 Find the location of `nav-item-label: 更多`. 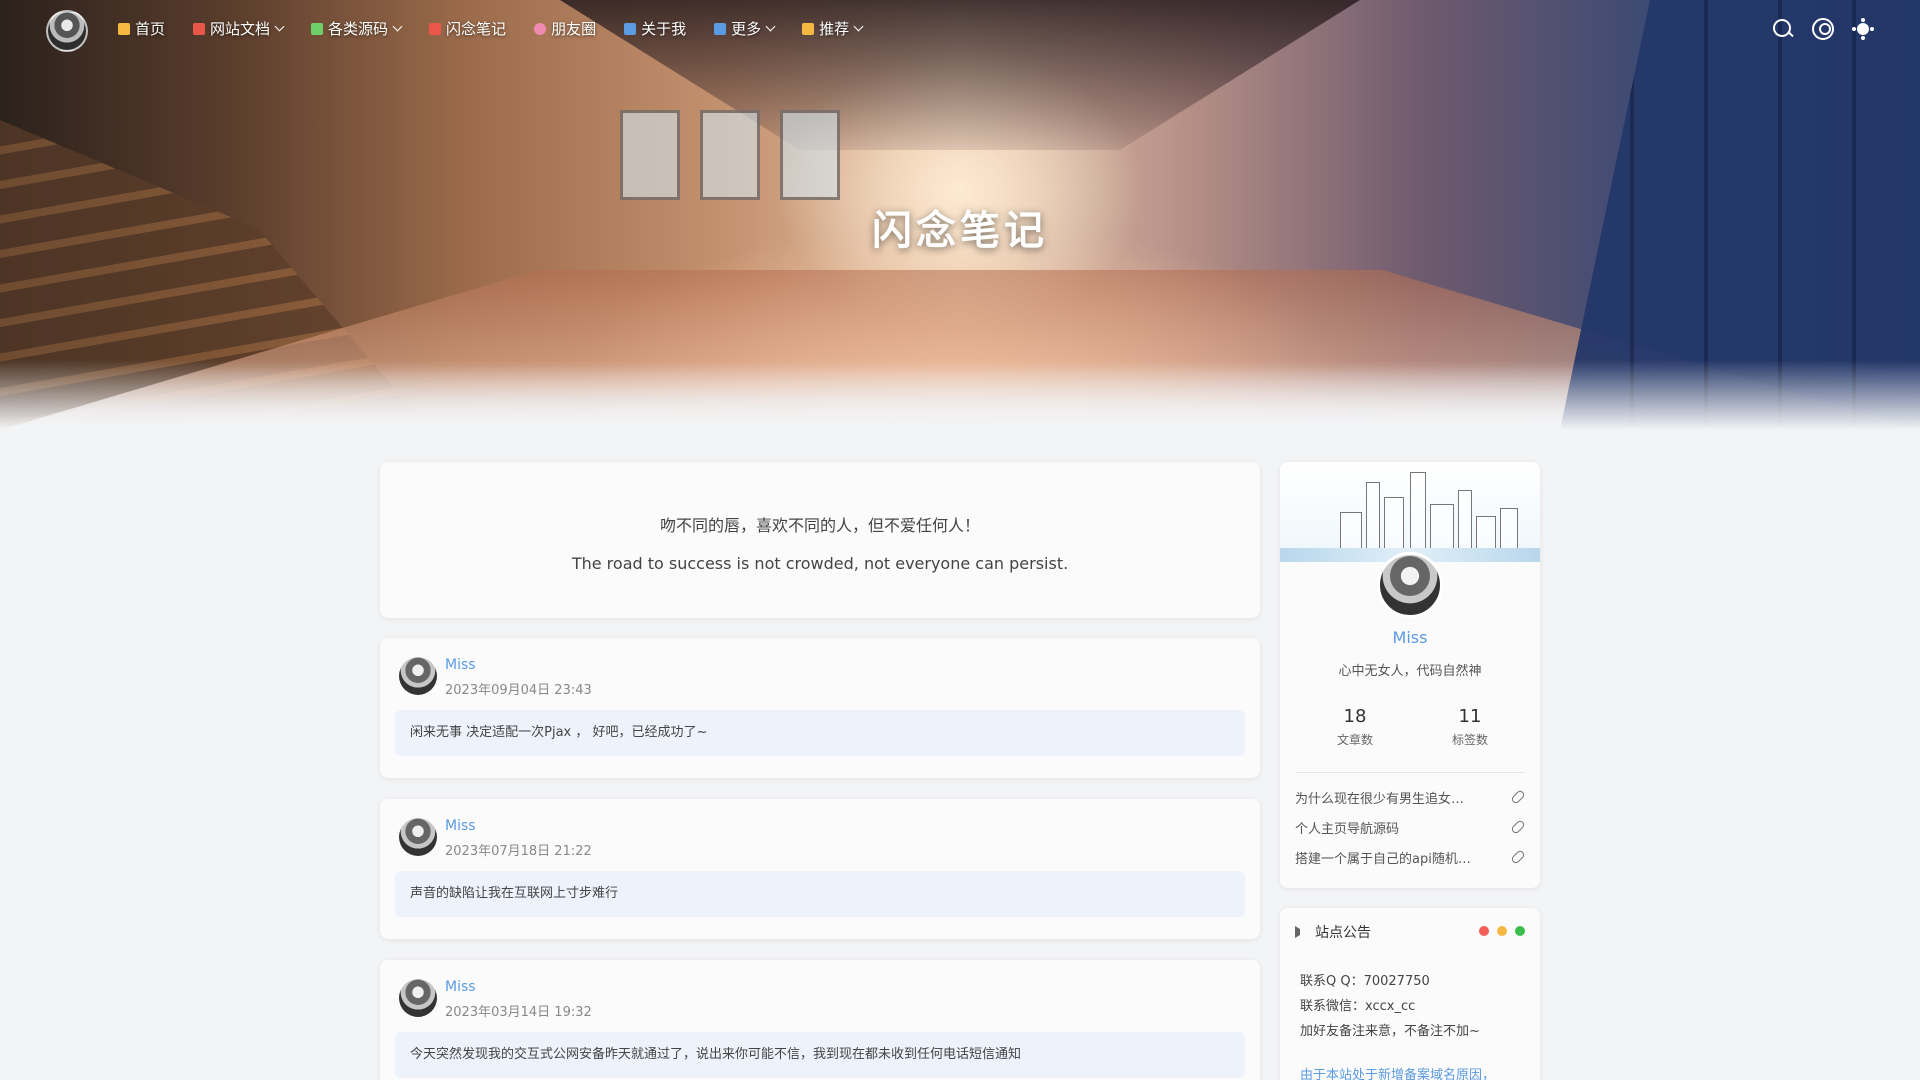

nav-item-label: 更多 is located at coordinates (746, 29).